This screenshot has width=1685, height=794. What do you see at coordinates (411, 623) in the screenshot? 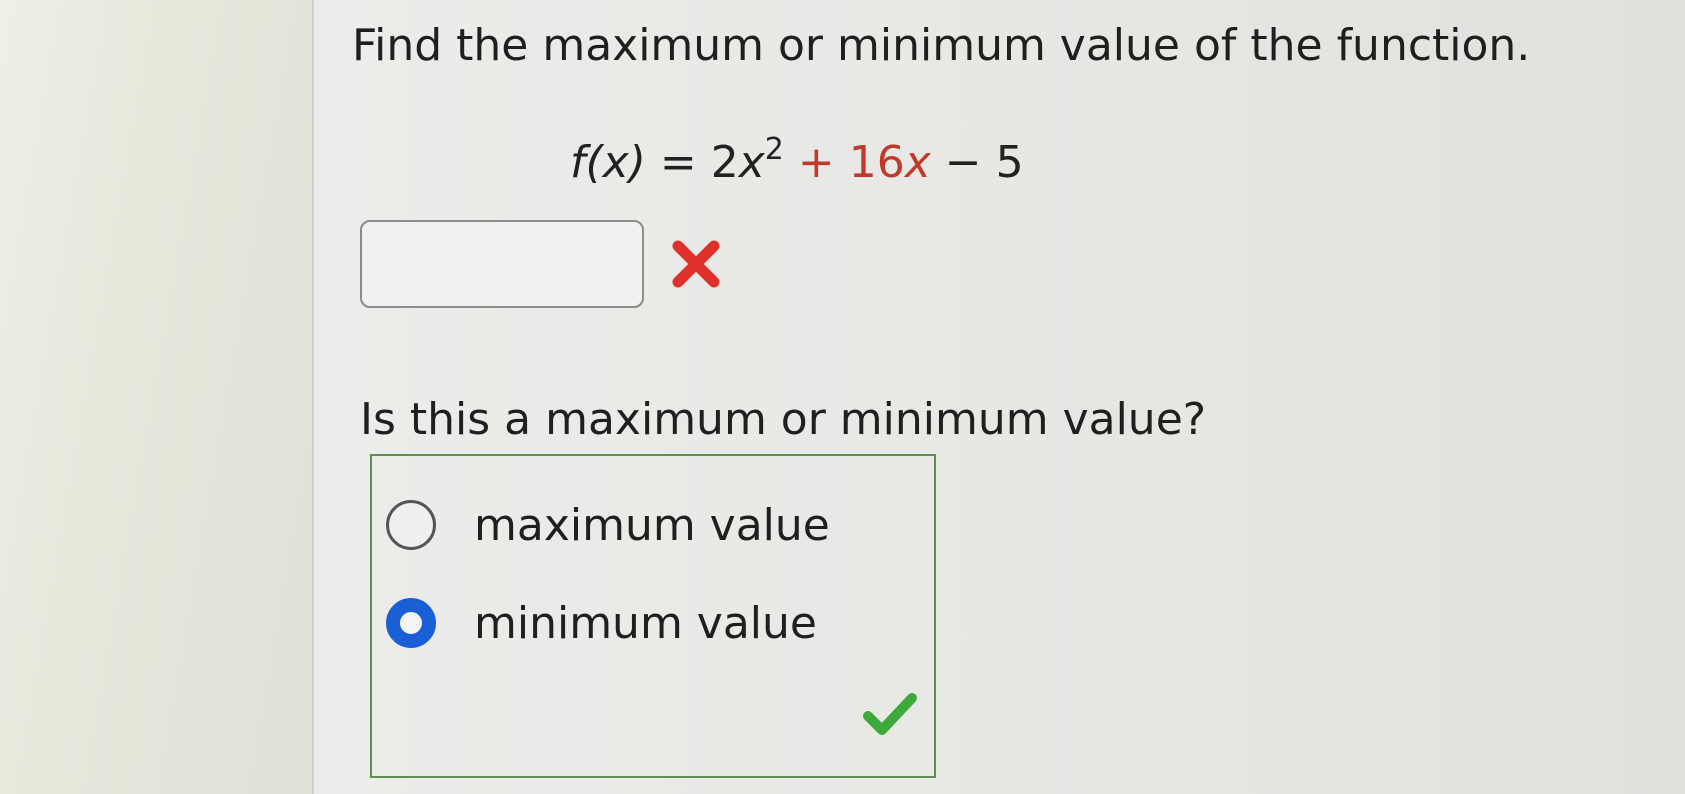
I see `radio-minimum-selected` at bounding box center [411, 623].